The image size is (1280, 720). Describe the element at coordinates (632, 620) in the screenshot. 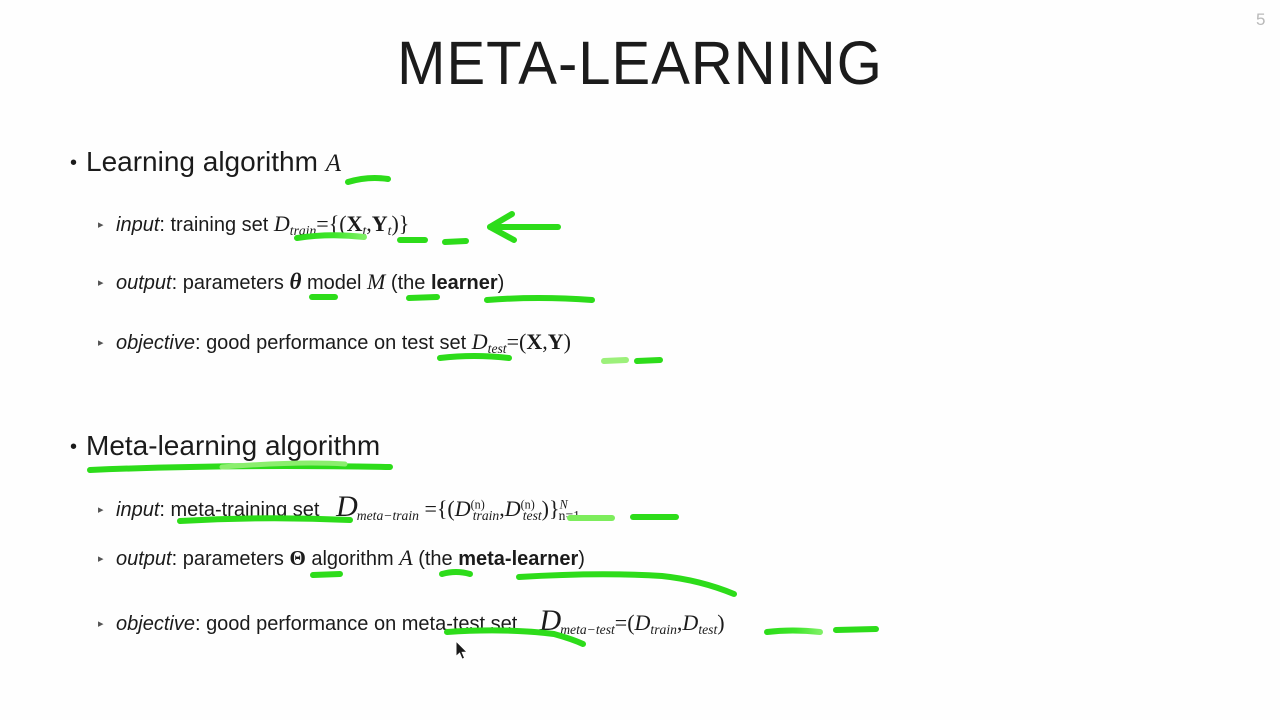

I see `formula-d-meta-test: Dmeta−test=(Dtrain,Dtest)` at that location.